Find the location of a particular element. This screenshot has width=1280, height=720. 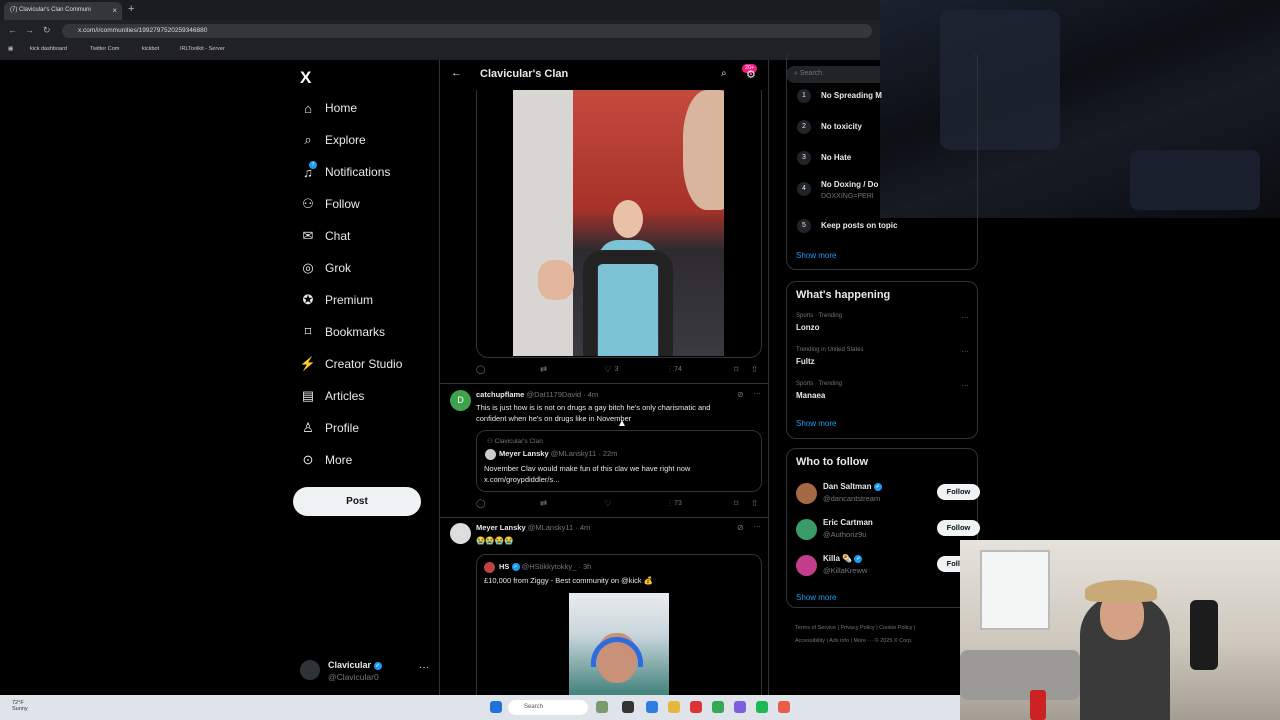

post-button: Post is located at coordinates (357, 501).